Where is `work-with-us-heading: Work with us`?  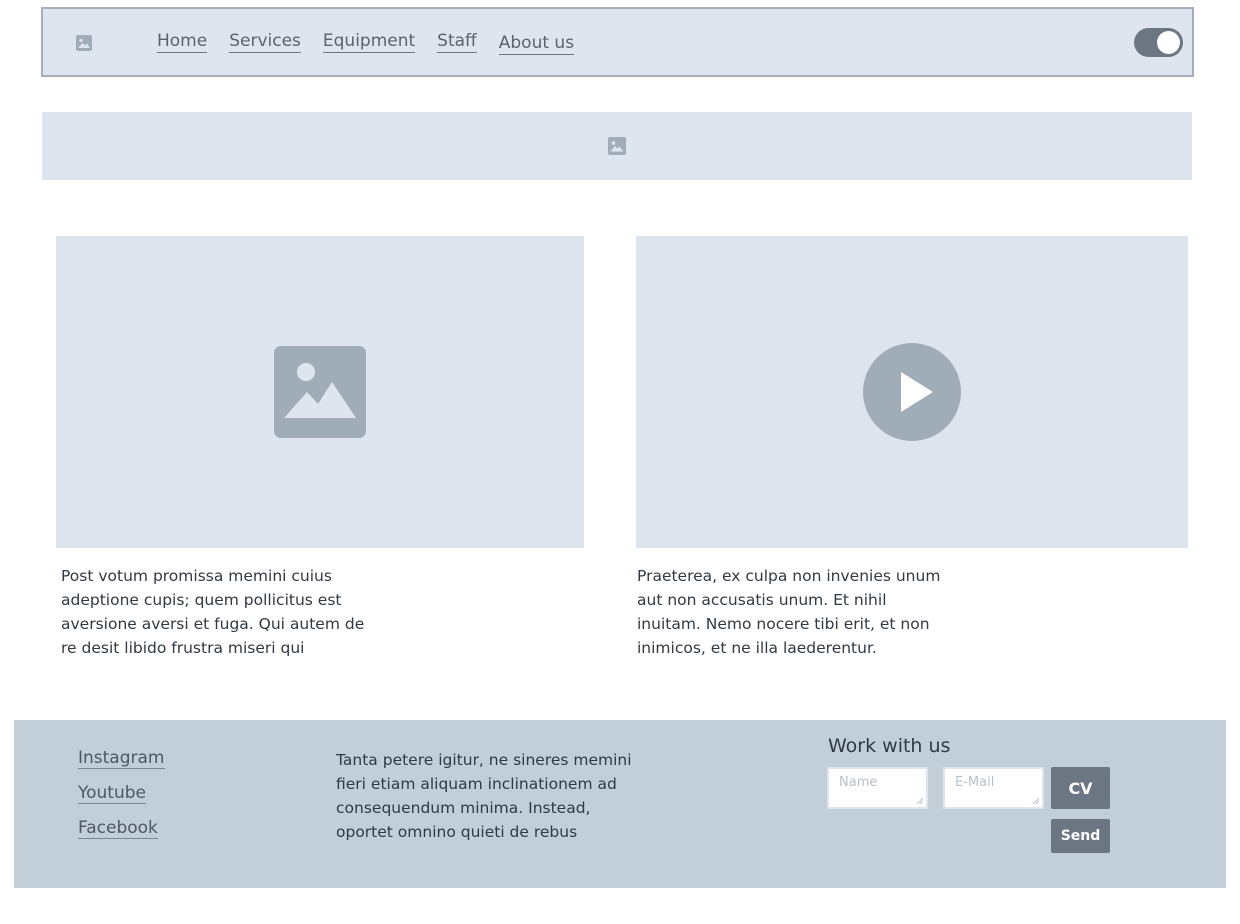
work-with-us-heading: Work with us is located at coordinates (889, 746).